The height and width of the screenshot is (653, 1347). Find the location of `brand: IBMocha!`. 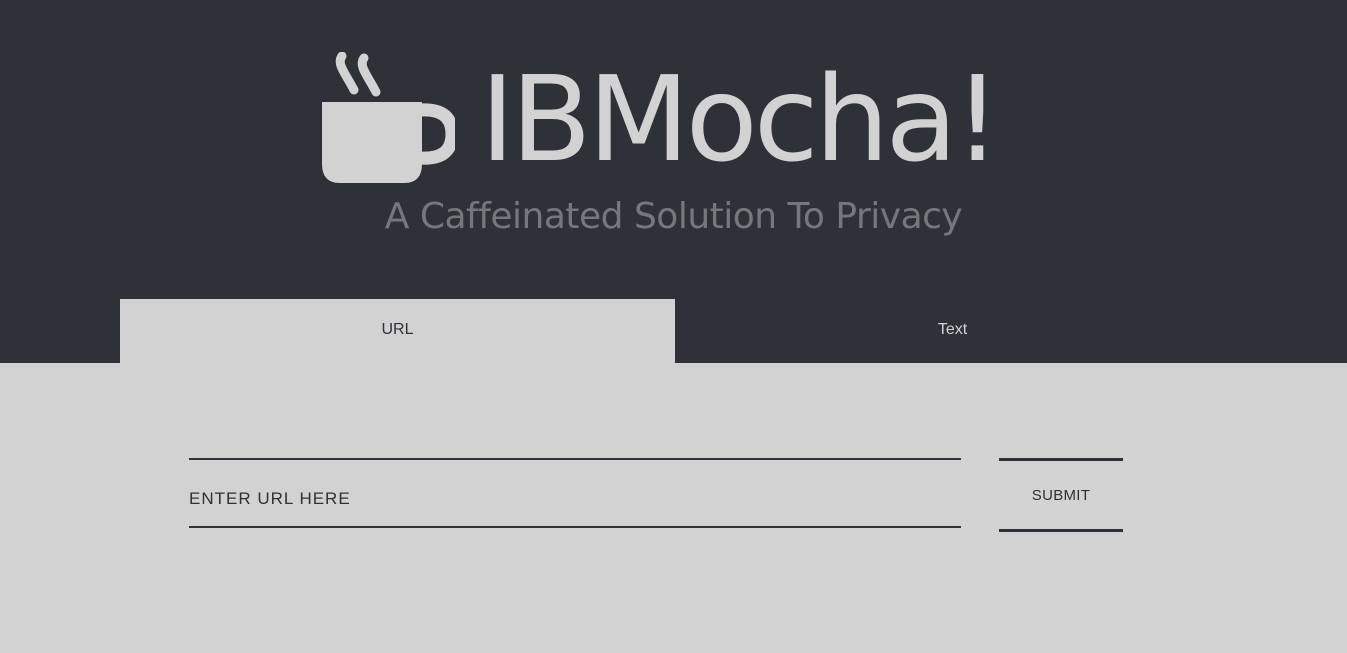

brand: IBMocha! is located at coordinates (680, 119).